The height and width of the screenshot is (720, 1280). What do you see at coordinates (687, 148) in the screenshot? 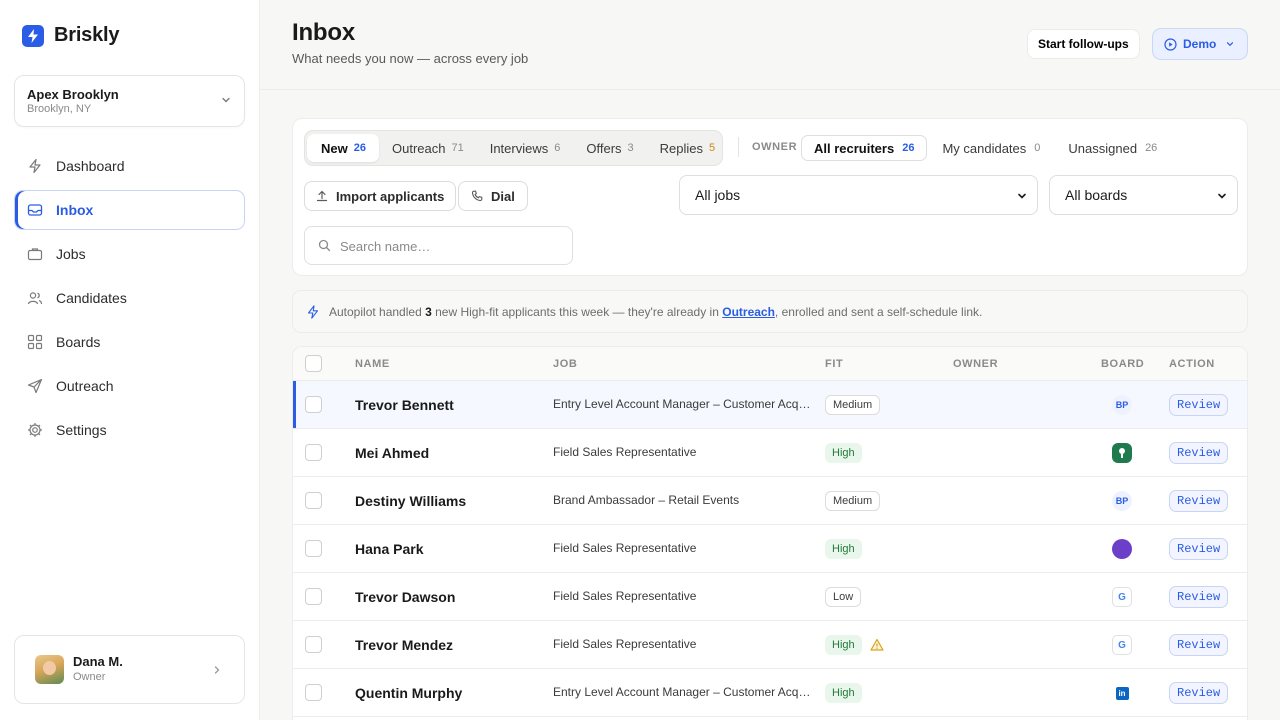
I see `tab-replies: Replies 5` at bounding box center [687, 148].